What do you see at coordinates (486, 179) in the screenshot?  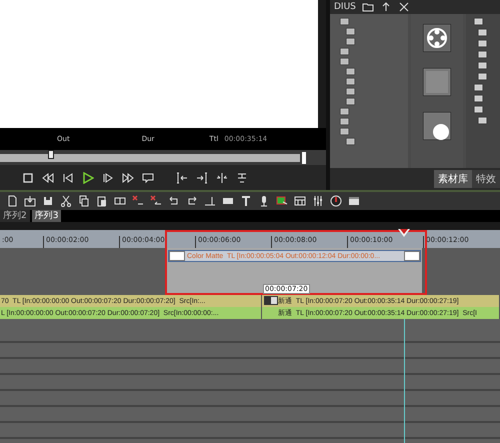 I see `panel-tab: 特效` at bounding box center [486, 179].